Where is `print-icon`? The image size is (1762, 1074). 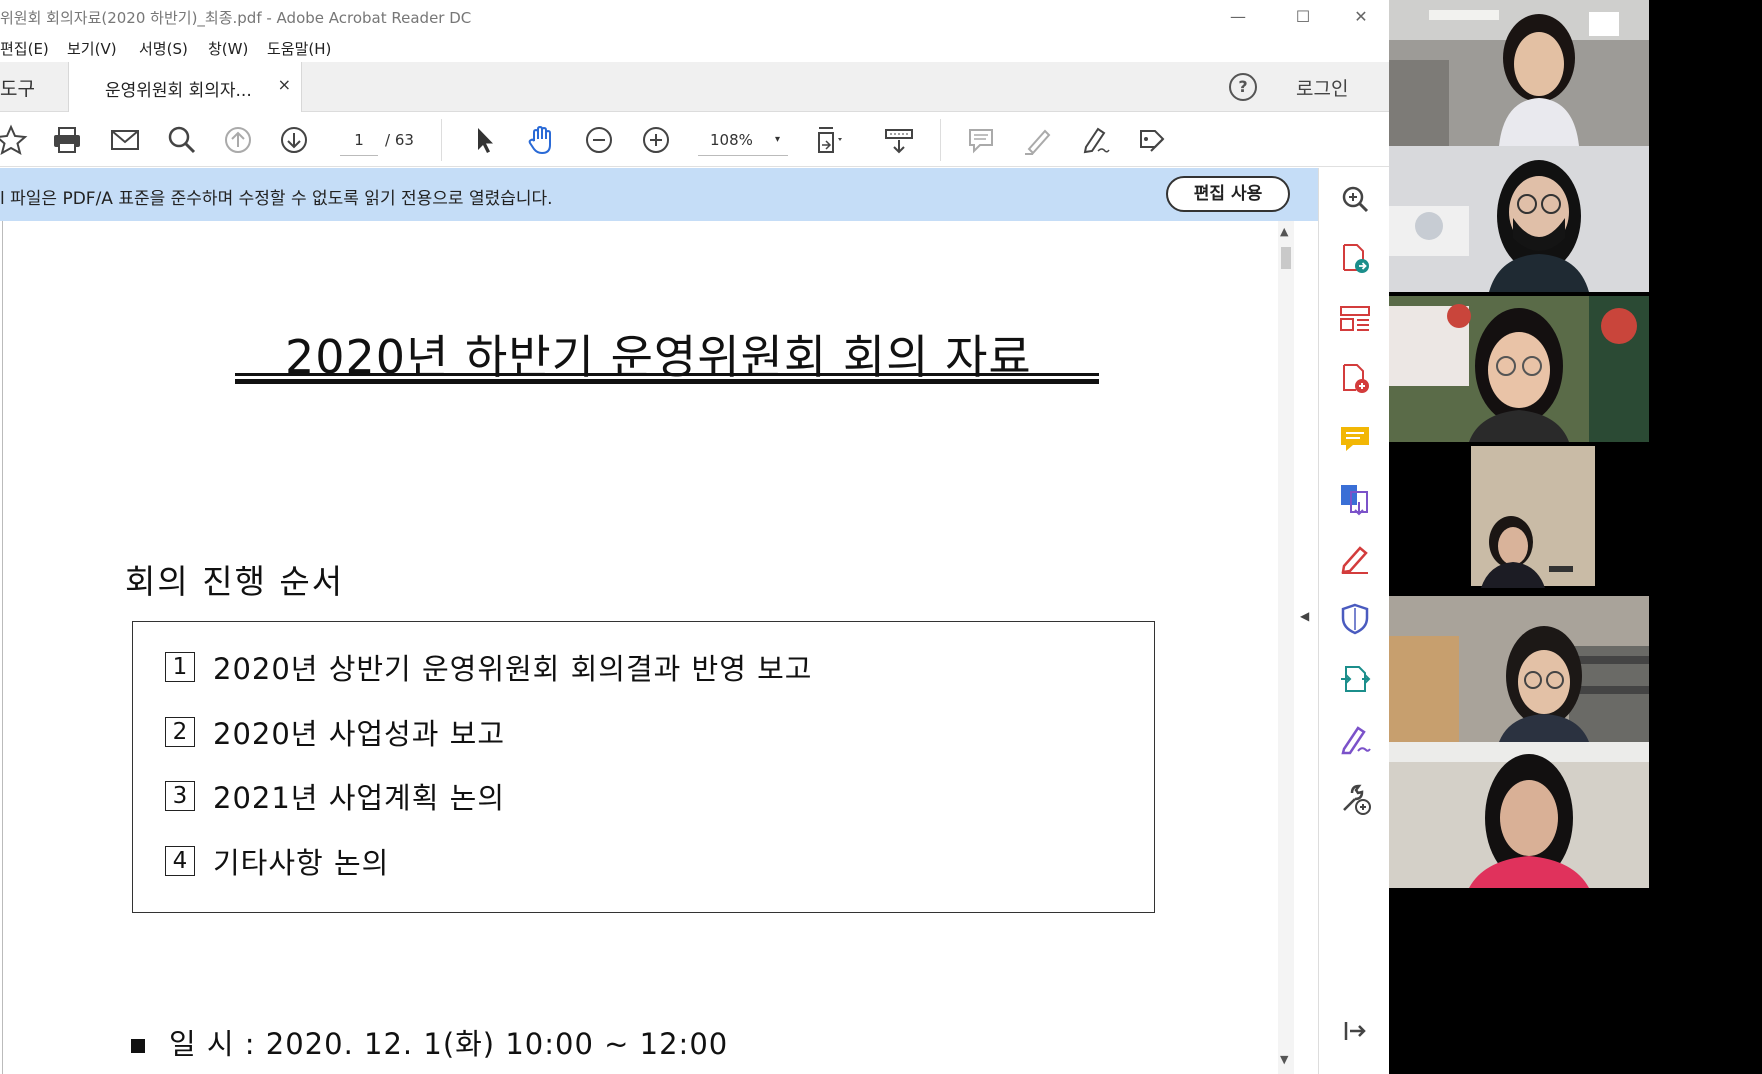
print-icon is located at coordinates (67, 140).